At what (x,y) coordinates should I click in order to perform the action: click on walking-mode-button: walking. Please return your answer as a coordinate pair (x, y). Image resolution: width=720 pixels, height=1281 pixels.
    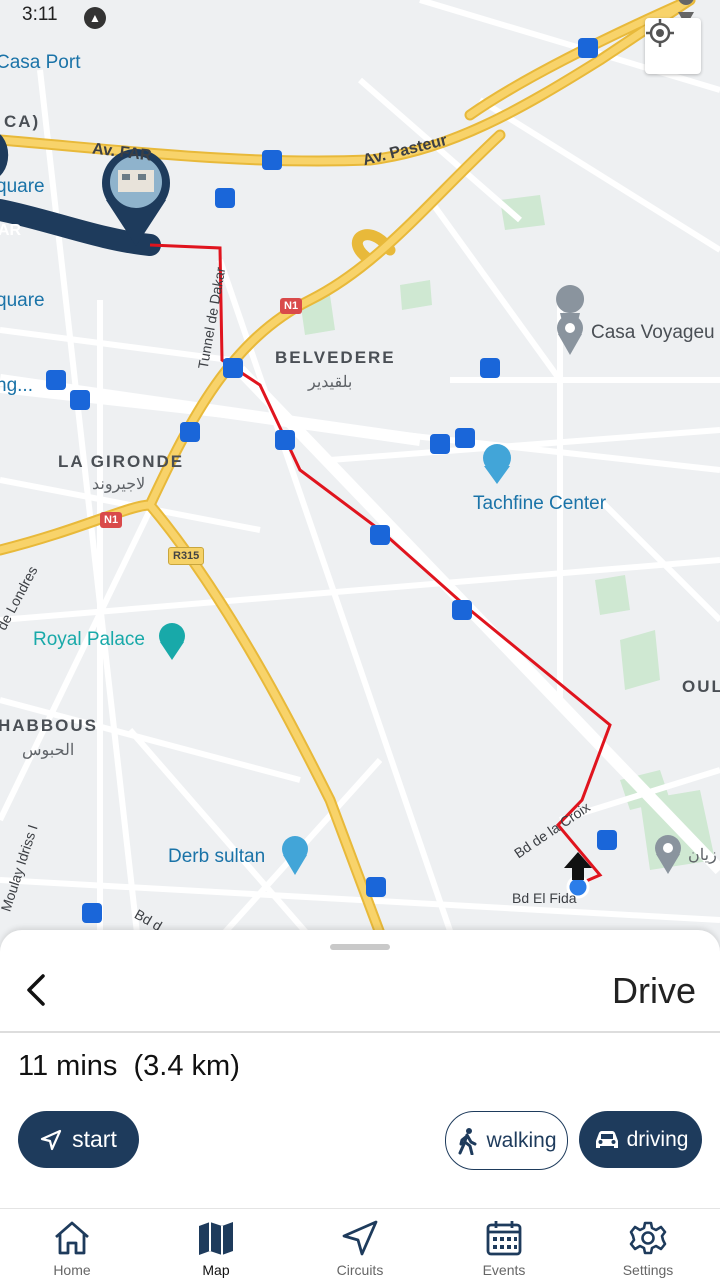
    Looking at the image, I should click on (506, 1140).